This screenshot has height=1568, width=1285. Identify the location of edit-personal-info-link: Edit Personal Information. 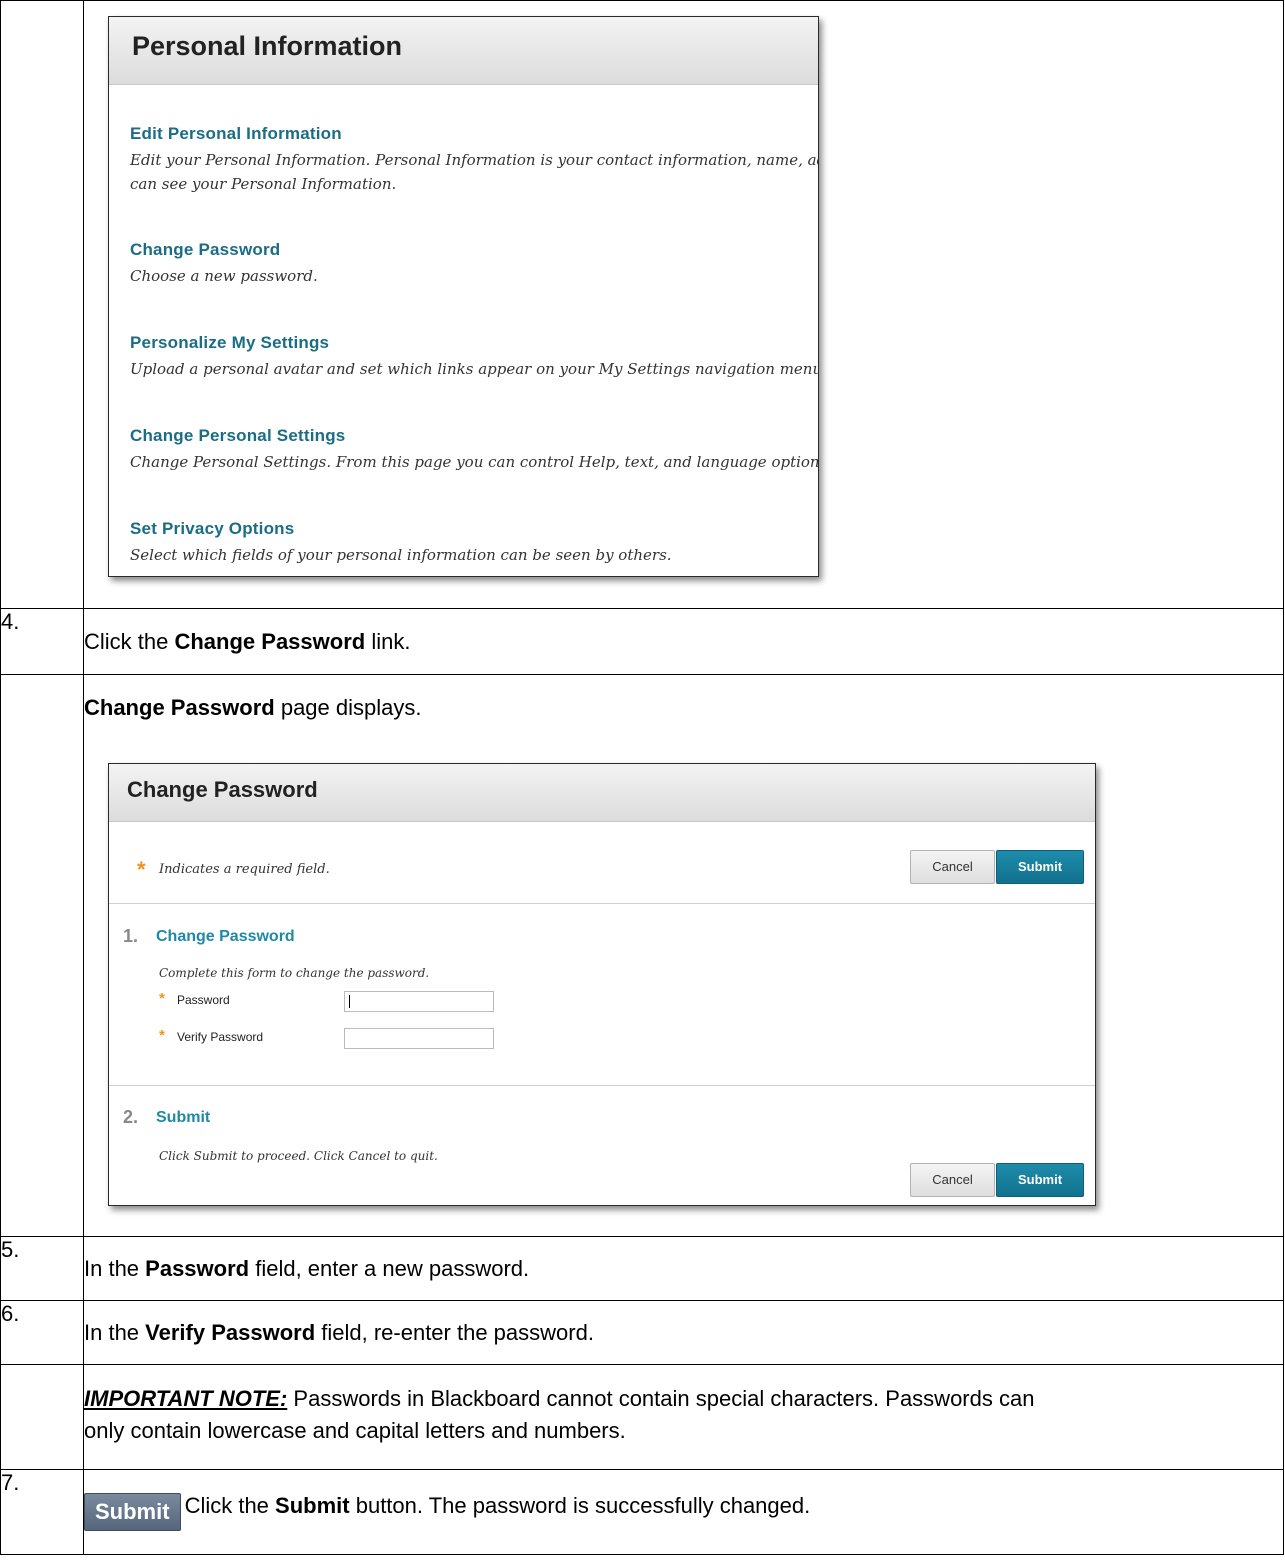
(474, 134).